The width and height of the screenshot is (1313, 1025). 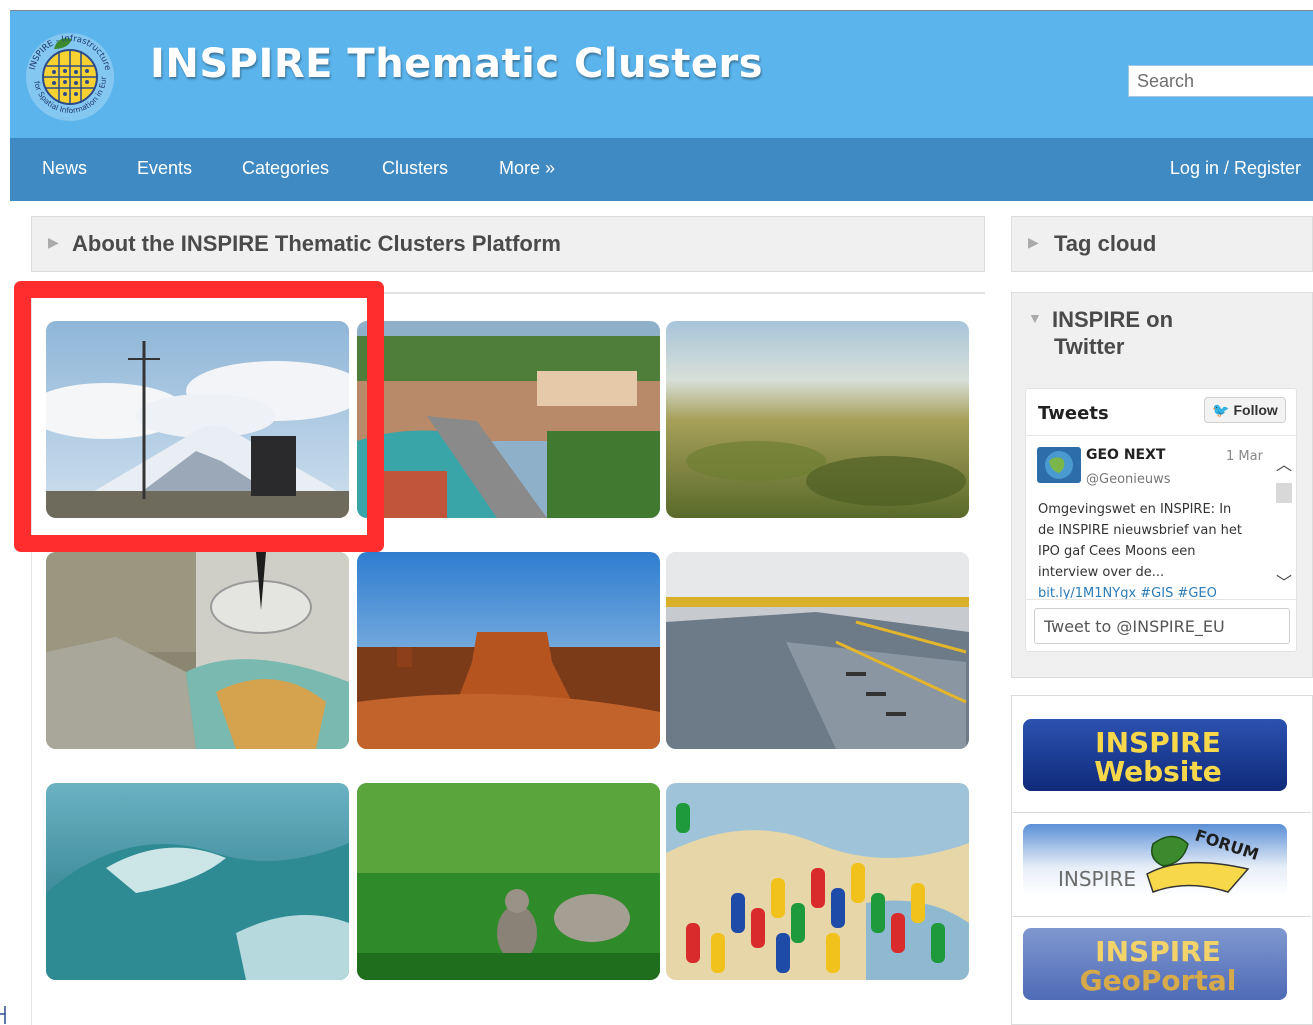 I want to click on tile-aerial-landscape, so click(x=817, y=419).